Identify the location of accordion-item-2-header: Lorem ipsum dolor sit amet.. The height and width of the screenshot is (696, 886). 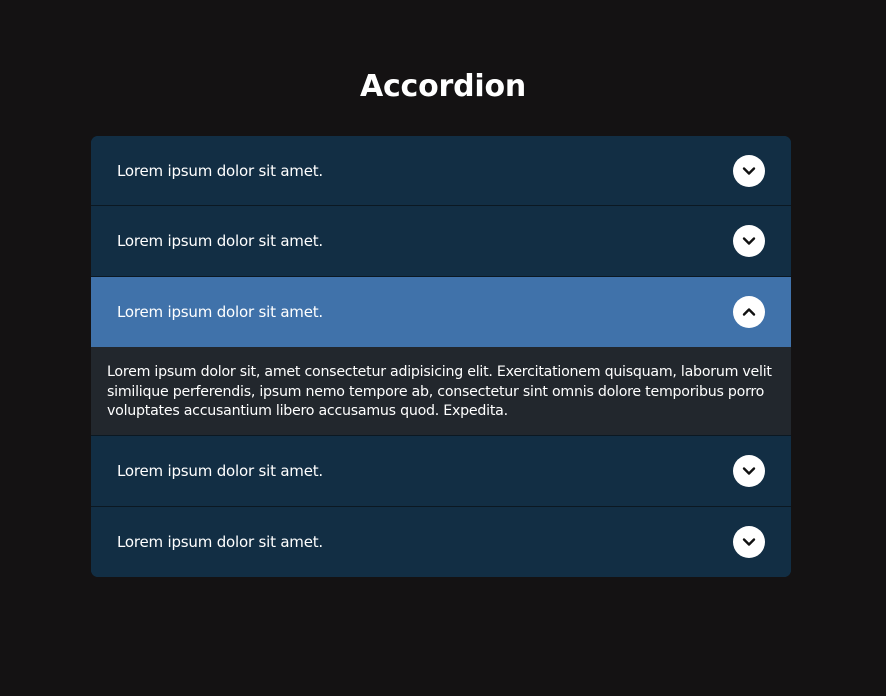
(441, 241).